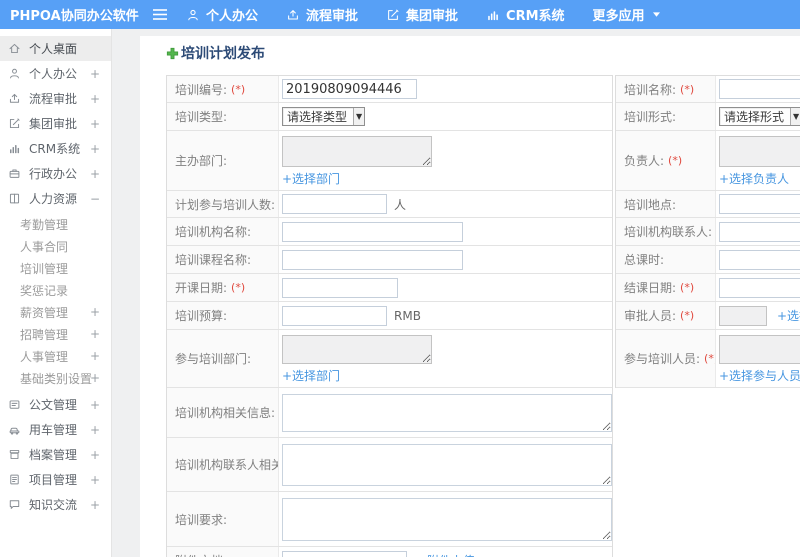 The width and height of the screenshot is (800, 557). I want to click on planned-participants-input, so click(334, 204).